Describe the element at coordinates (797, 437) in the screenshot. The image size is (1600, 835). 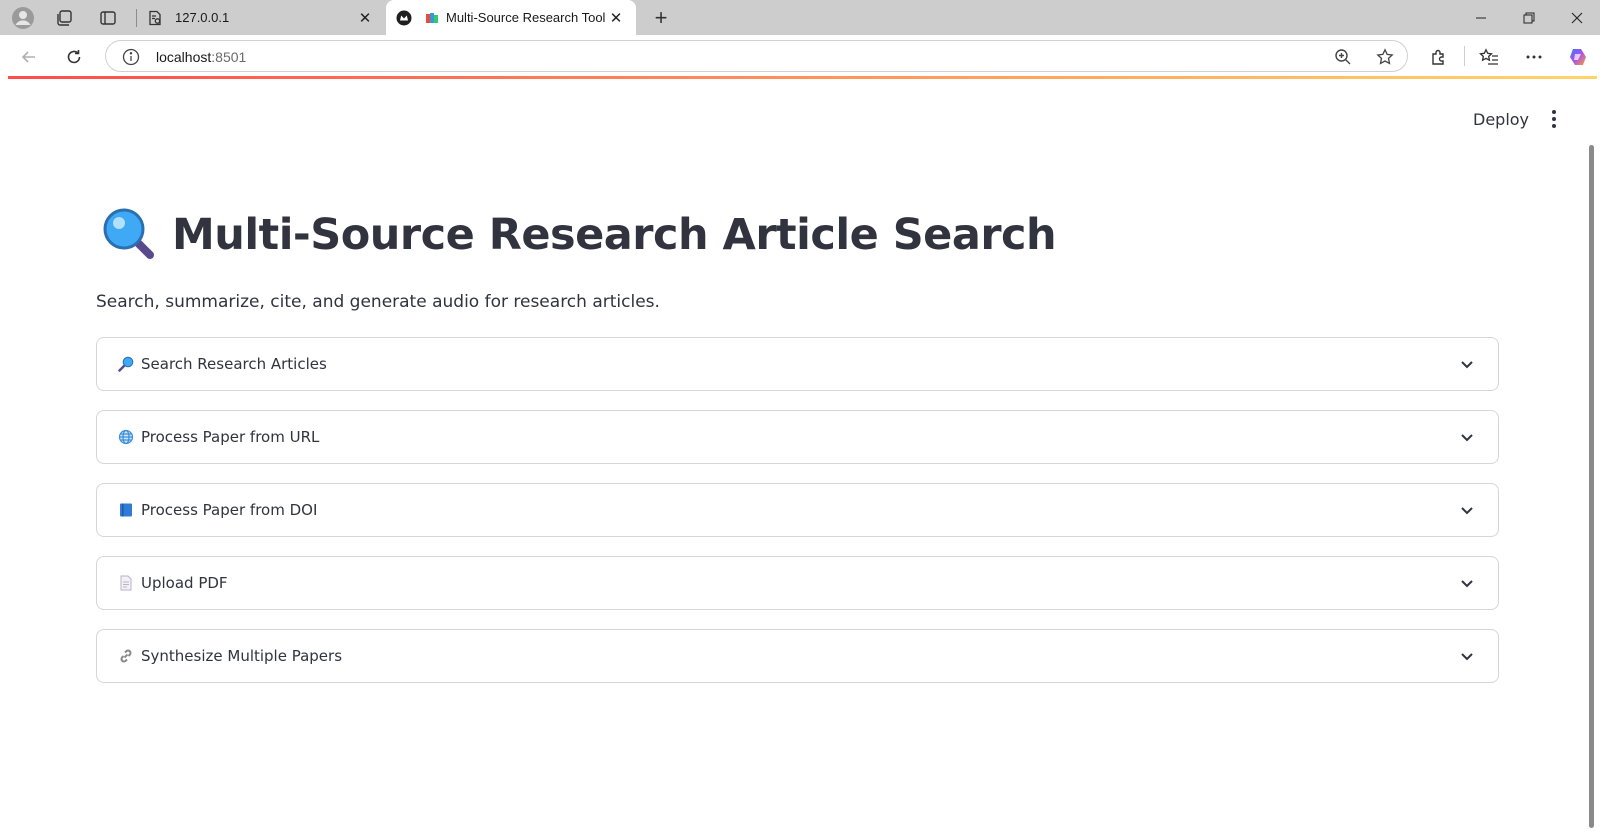
I see `expander-process-paper-url: Process Paper from URL` at that location.